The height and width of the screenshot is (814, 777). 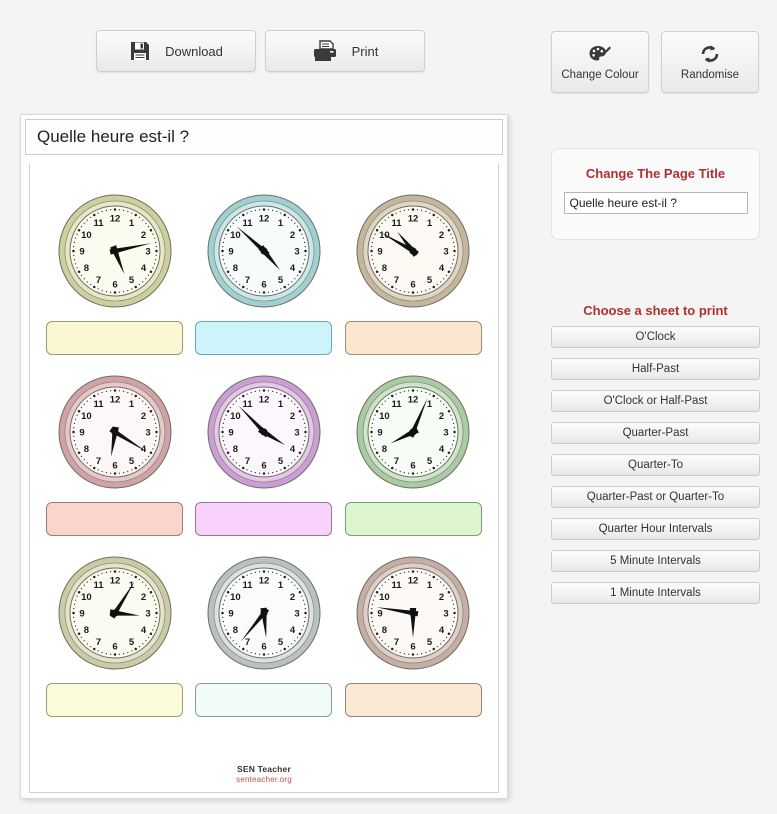 I want to click on refresh-cycle-icon, so click(x=710, y=54).